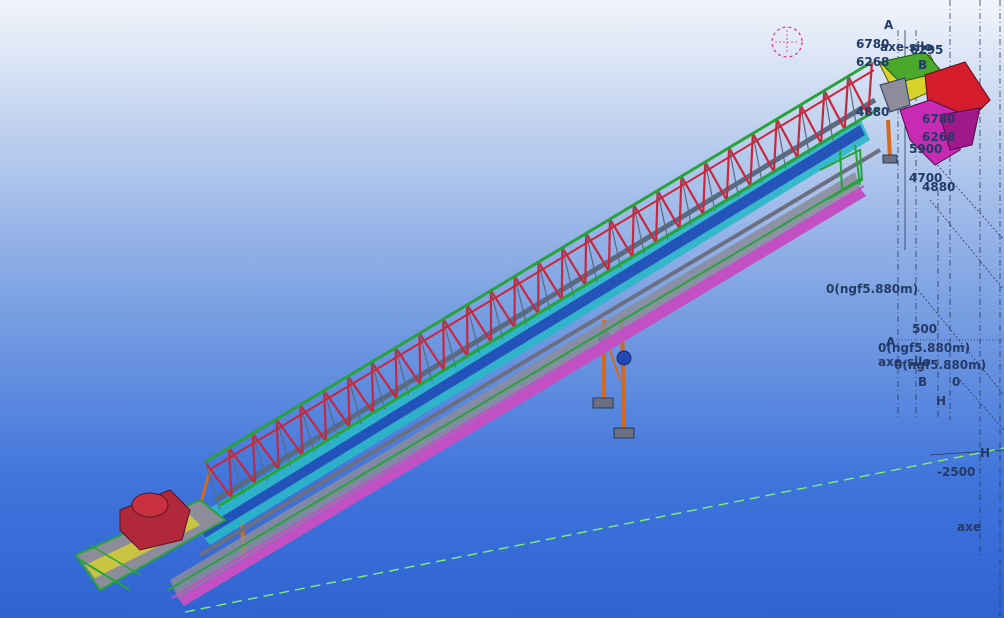  What do you see at coordinates (927, 50) in the screenshot?
I see `level-label: 6295` at bounding box center [927, 50].